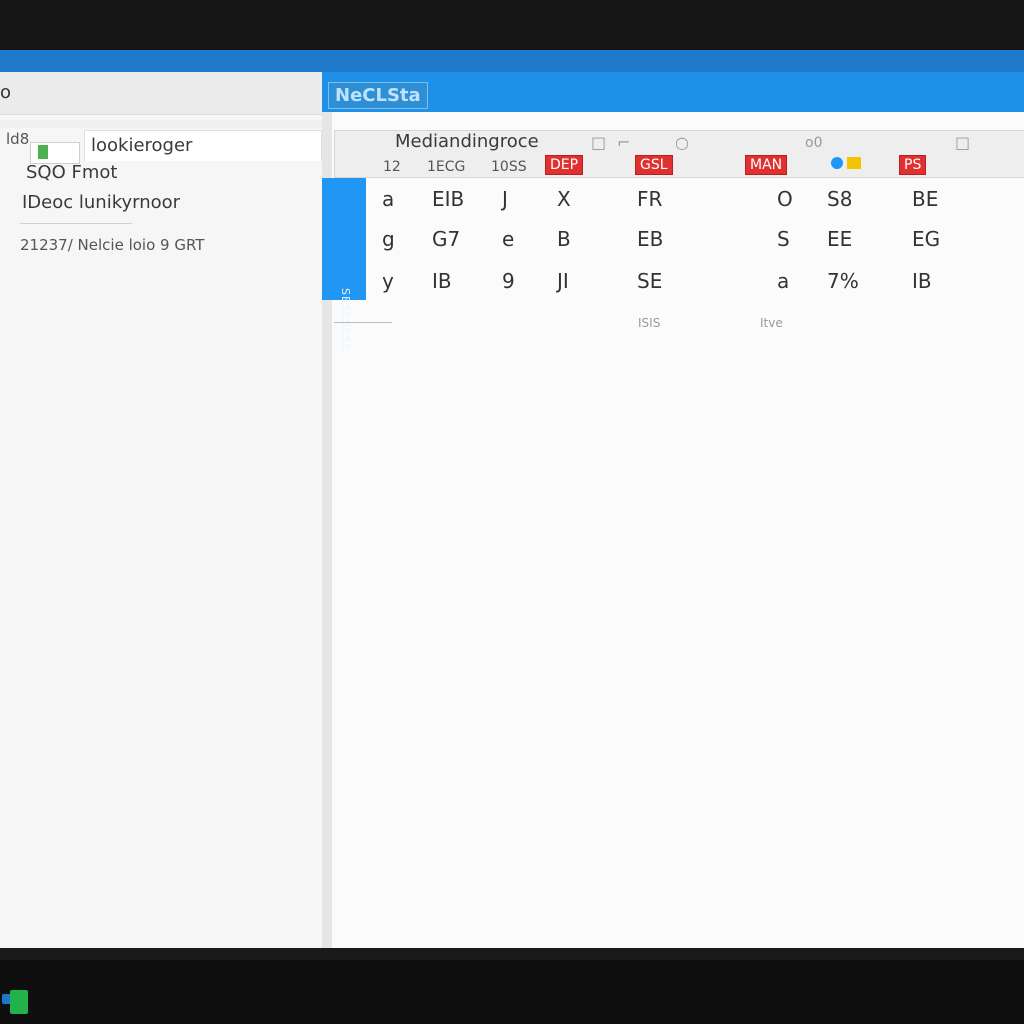 This screenshot has height=1024, width=1024. Describe the element at coordinates (508, 239) in the screenshot. I see `grid-cell: e` at that location.